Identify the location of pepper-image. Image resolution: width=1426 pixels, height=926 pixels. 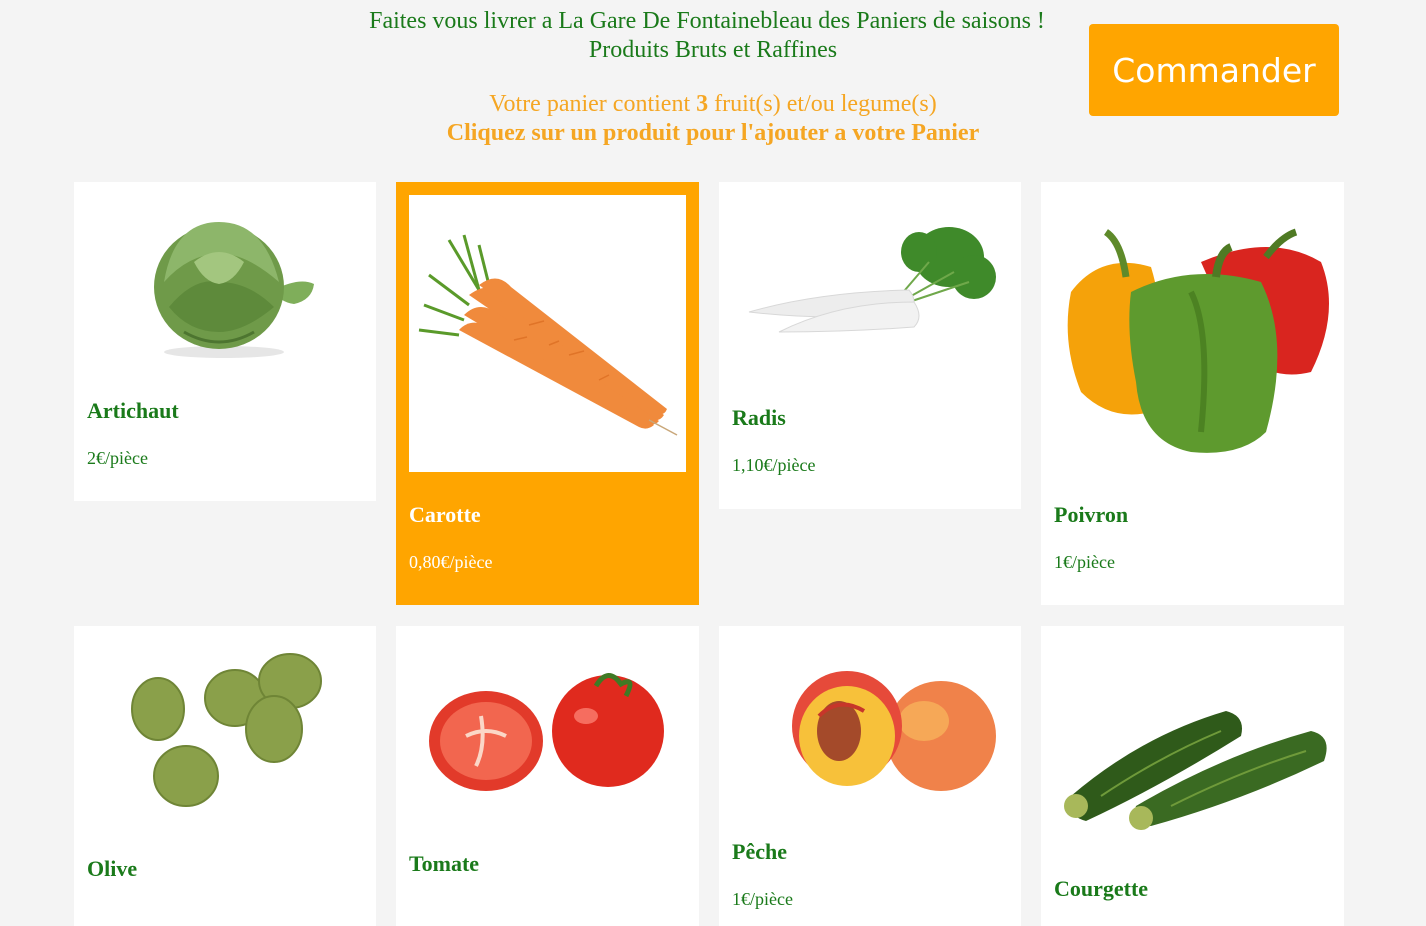
(1192, 332).